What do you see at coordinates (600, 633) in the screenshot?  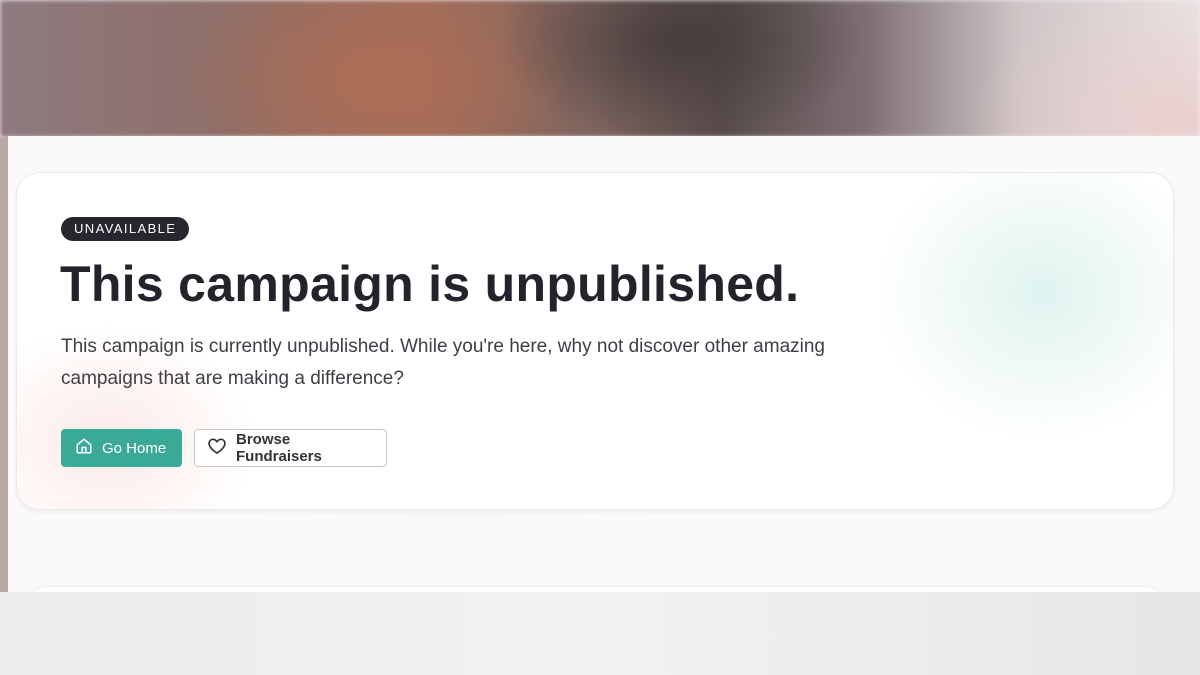 I see `blurred-background-bottom` at bounding box center [600, 633].